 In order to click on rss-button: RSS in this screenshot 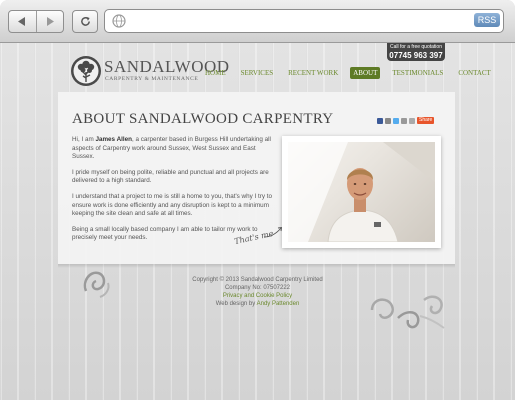, I will do `click(487, 20)`.